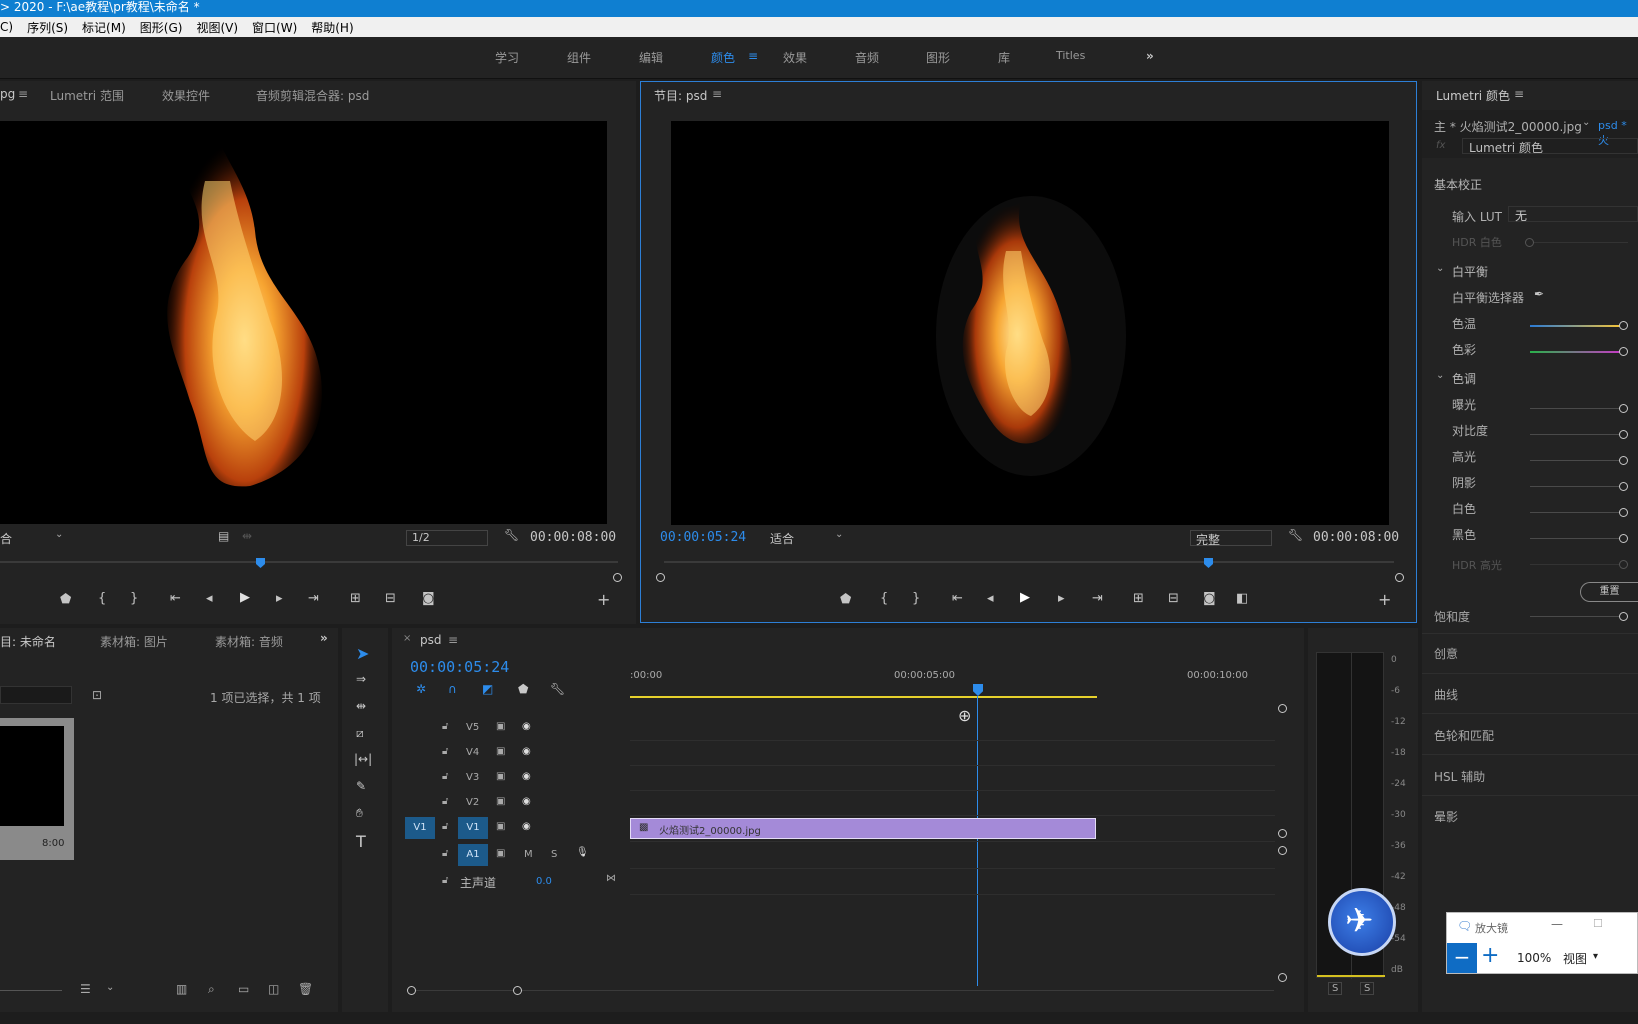 This screenshot has width=1638, height=1024. What do you see at coordinates (863, 828) in the screenshot?
I see `timeline-clip: ▩ 火焰测试2_00000.jpg` at bounding box center [863, 828].